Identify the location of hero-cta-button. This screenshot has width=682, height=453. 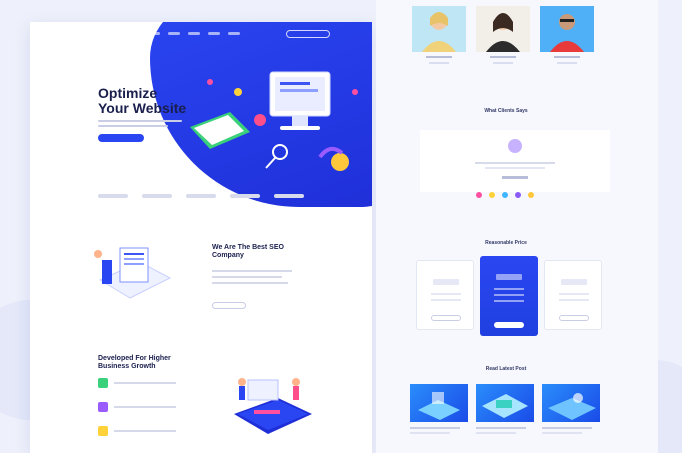
(121, 138).